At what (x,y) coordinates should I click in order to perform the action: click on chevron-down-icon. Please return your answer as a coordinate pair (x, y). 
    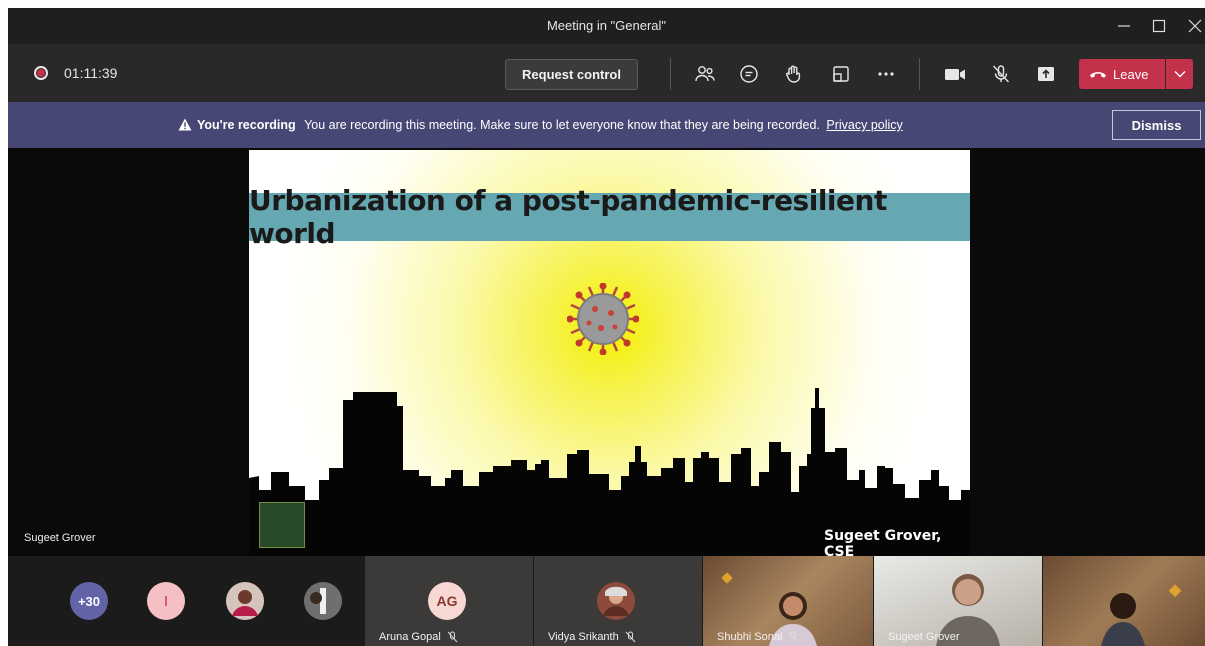
    Looking at the image, I should click on (1179, 74).